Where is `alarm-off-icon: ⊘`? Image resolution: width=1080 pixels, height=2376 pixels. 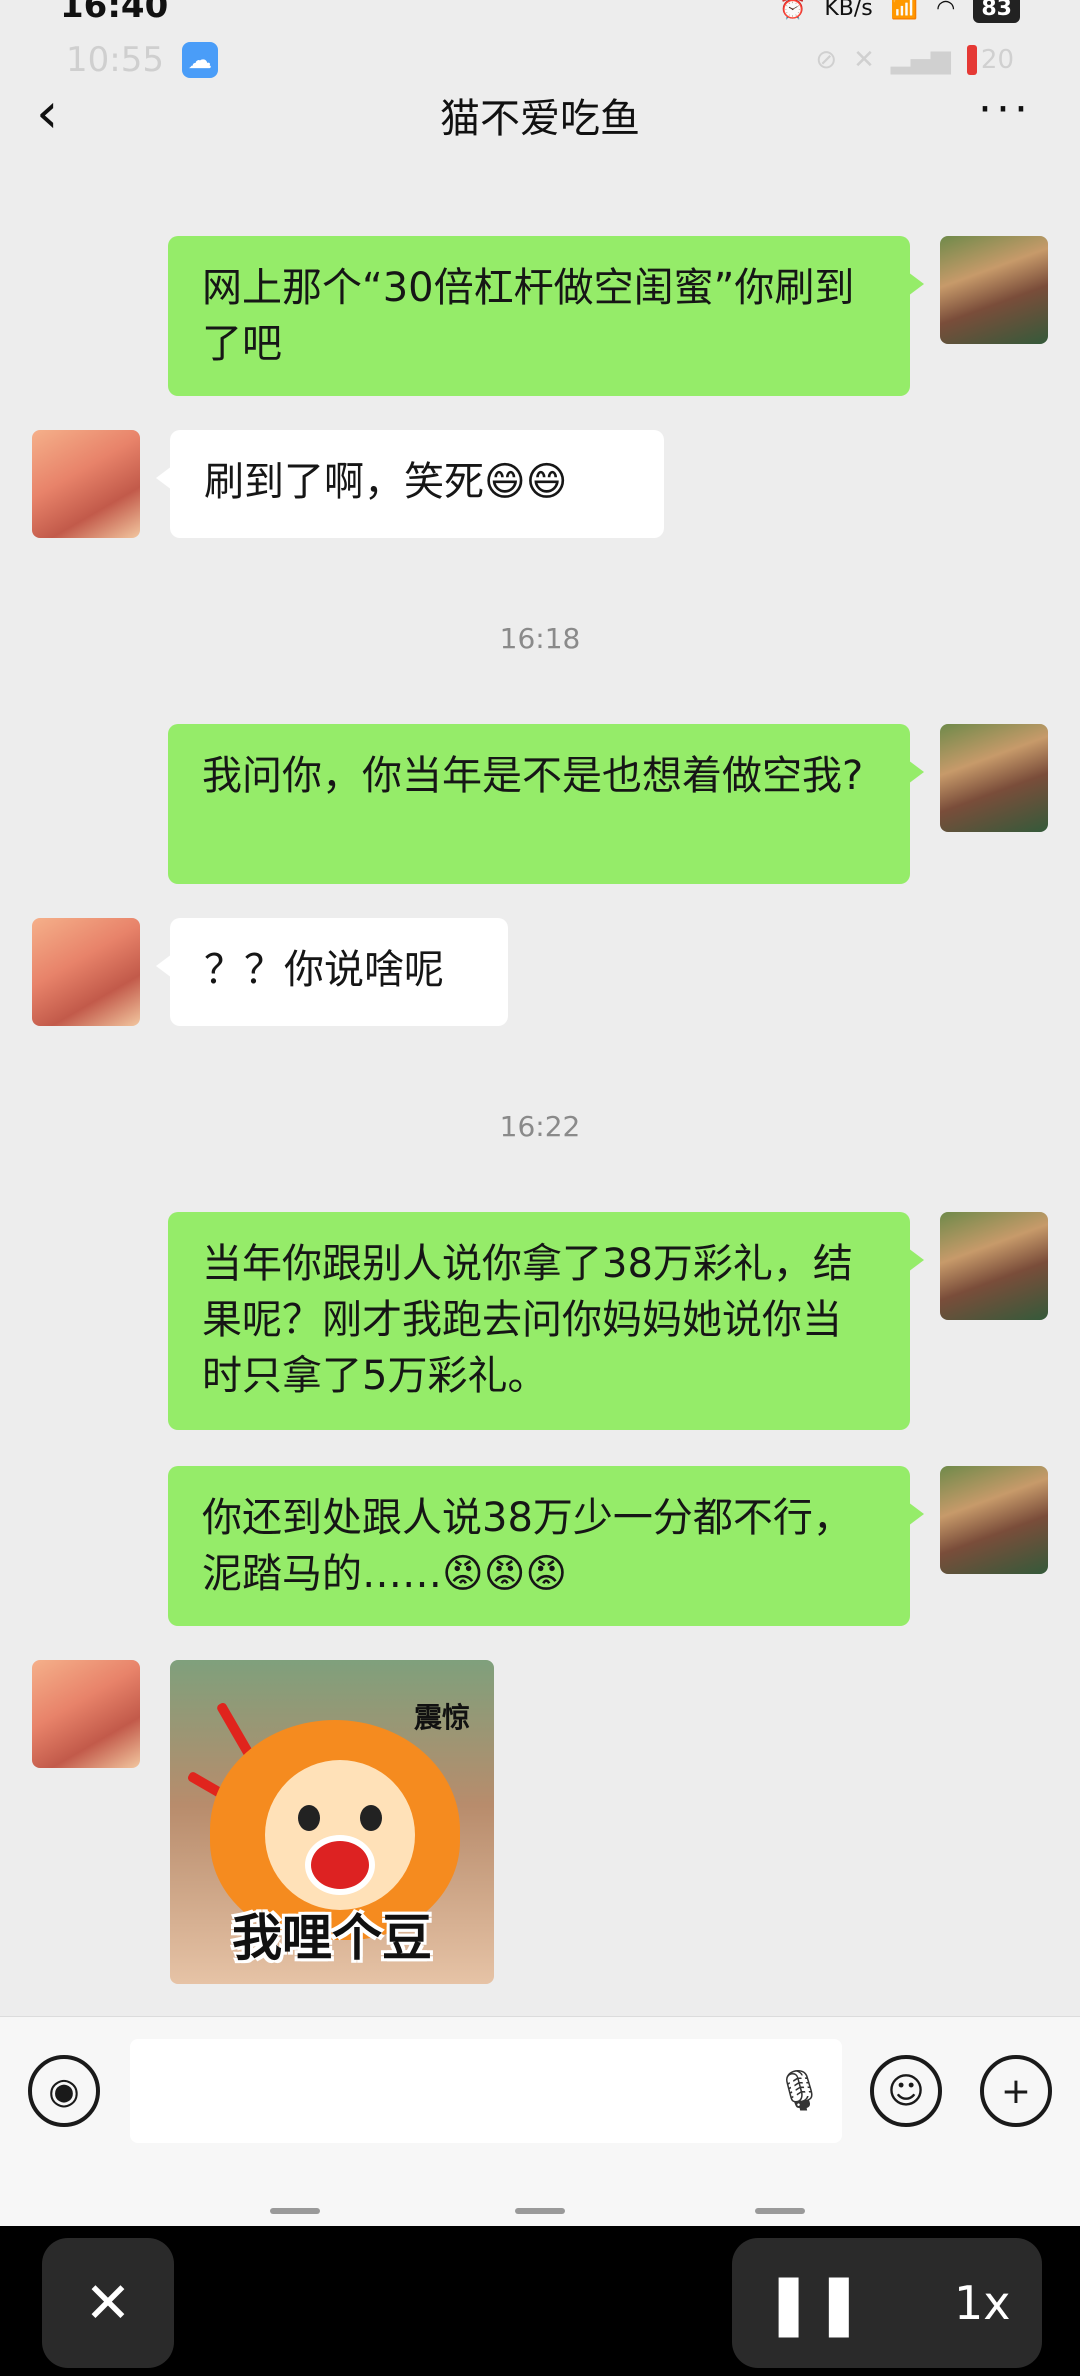 alarm-off-icon: ⊘ is located at coordinates (826, 60).